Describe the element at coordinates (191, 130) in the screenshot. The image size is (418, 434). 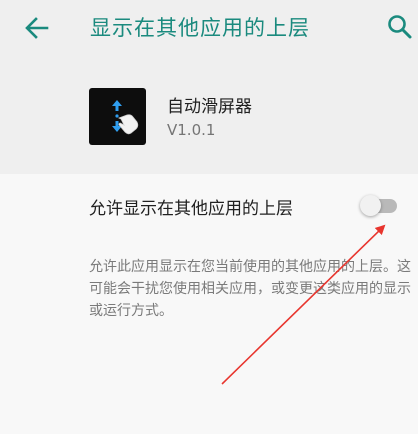
I see `app-version: V1.0.1` at that location.